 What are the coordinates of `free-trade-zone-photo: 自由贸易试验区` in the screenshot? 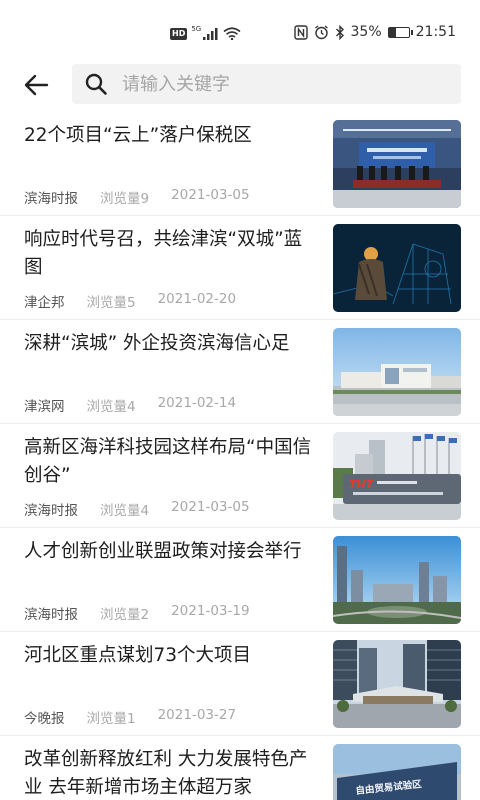 It's located at (397, 772).